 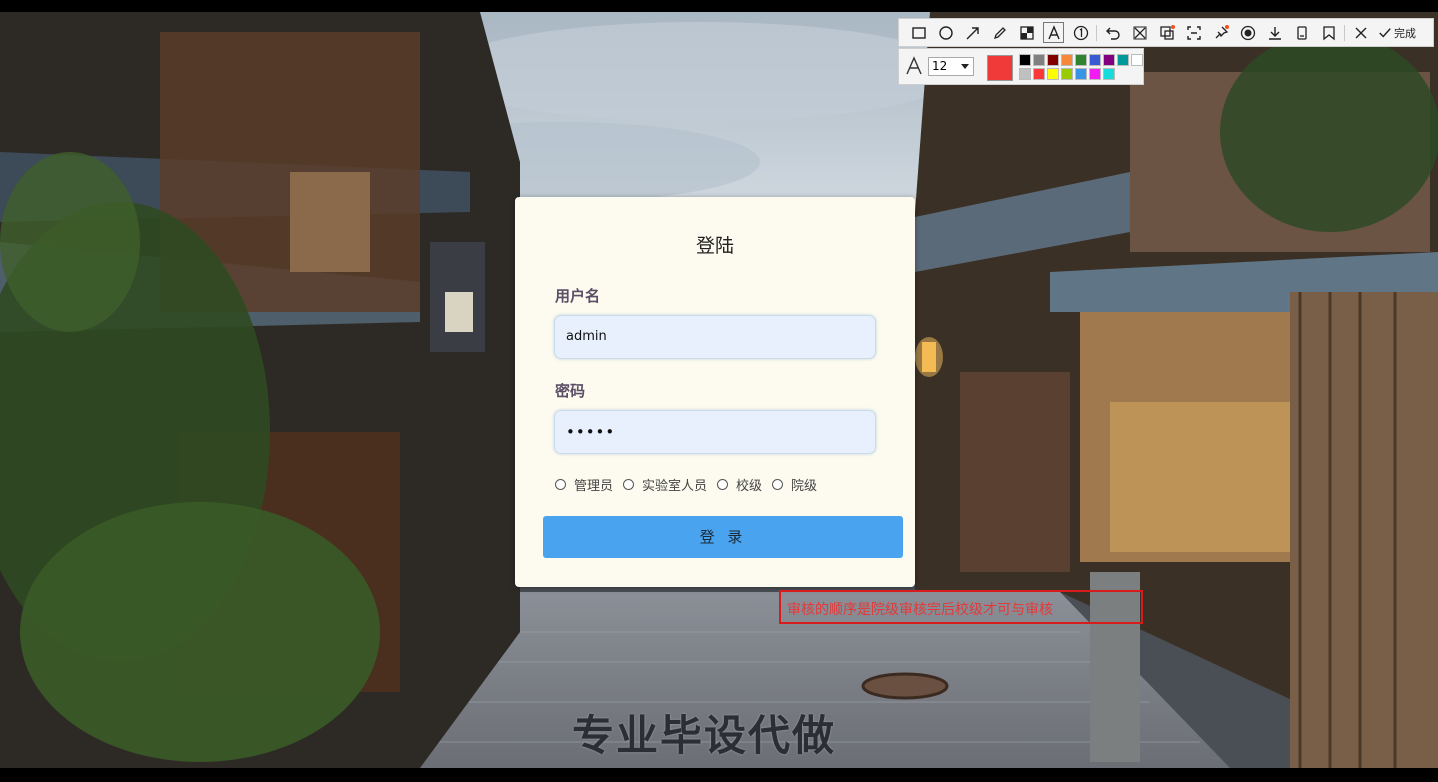 I want to click on pen-icon, so click(x=999, y=32).